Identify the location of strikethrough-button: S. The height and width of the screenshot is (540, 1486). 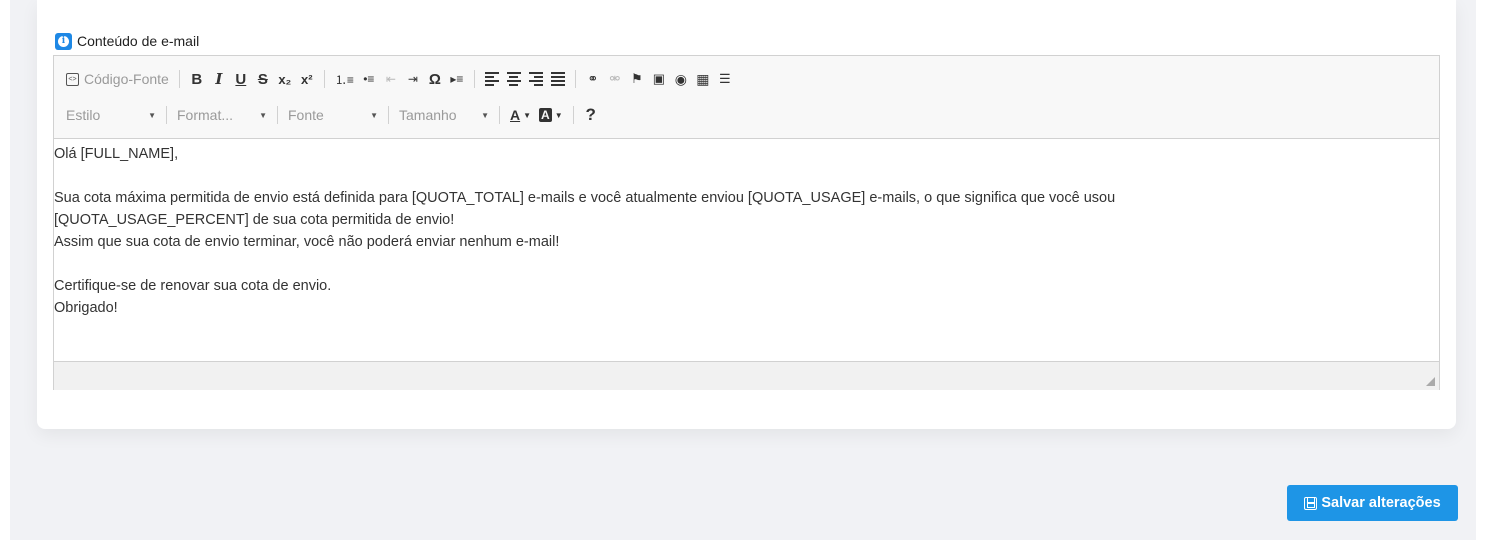
(263, 79).